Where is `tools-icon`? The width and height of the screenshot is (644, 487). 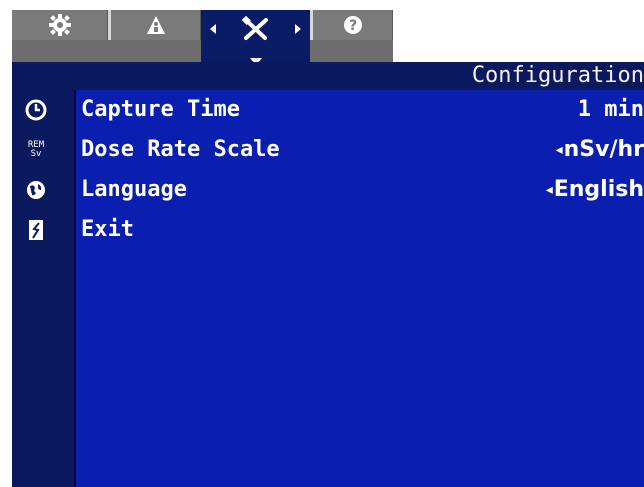 tools-icon is located at coordinates (256, 29).